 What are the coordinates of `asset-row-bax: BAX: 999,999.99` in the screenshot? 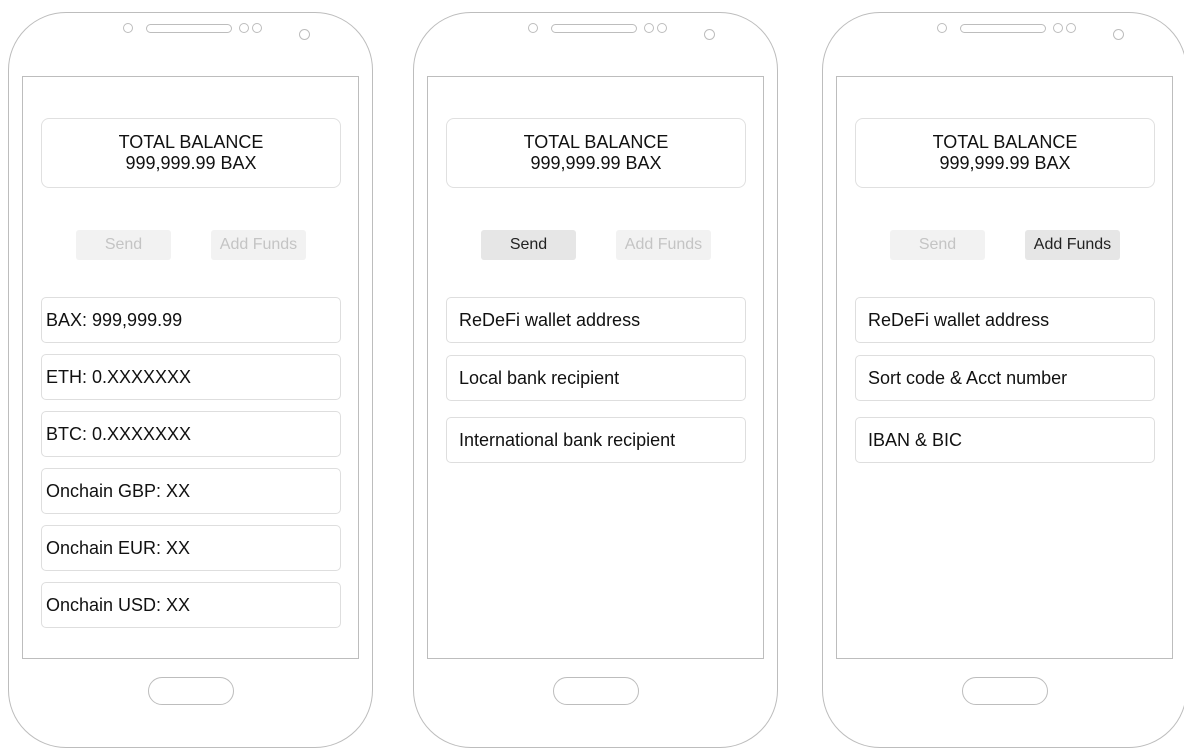 It's located at (191, 320).